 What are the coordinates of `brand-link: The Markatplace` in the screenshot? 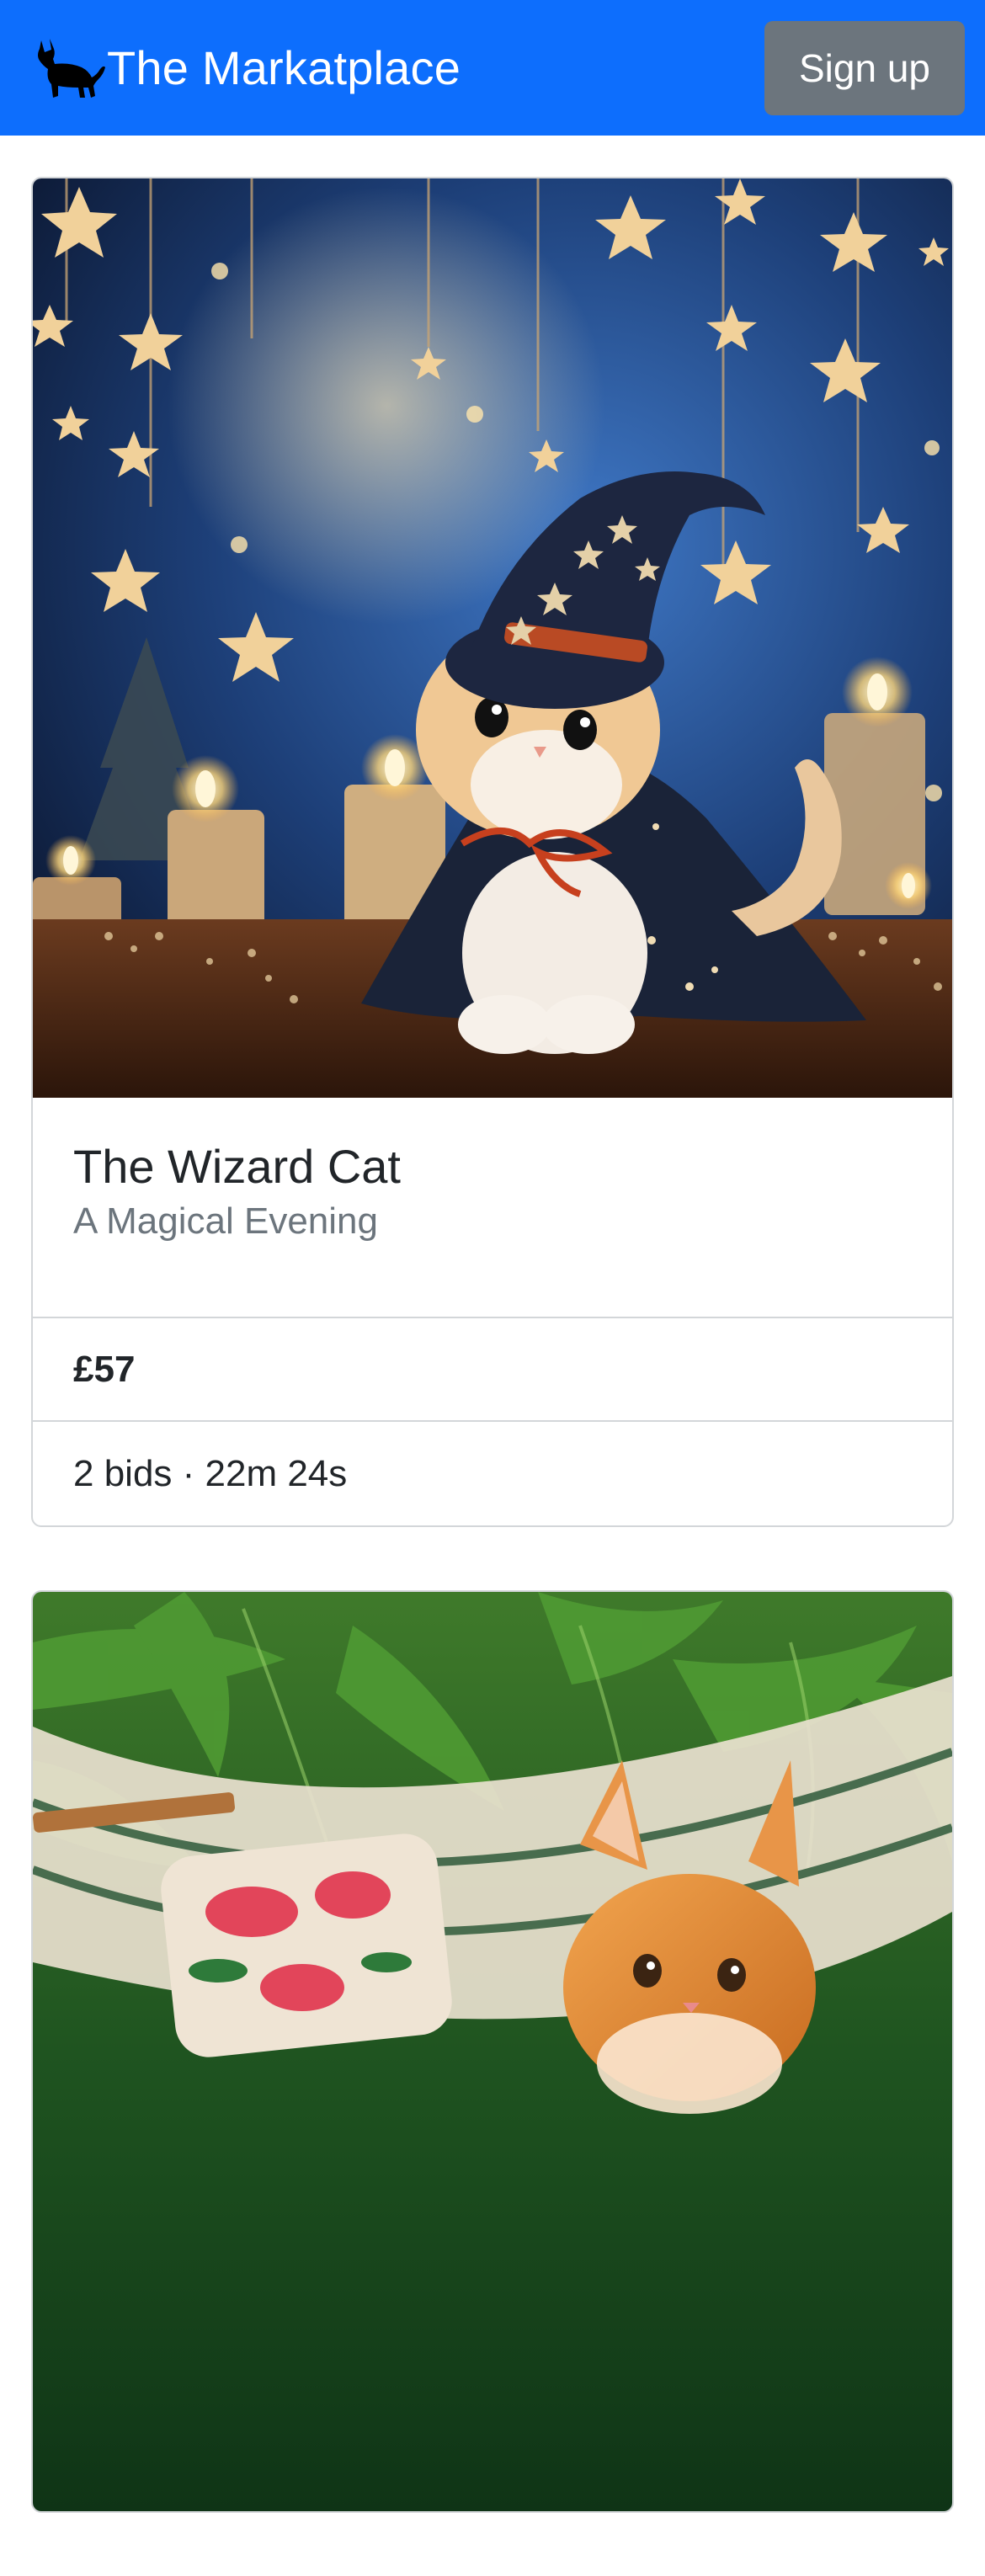 It's located at (245, 68).